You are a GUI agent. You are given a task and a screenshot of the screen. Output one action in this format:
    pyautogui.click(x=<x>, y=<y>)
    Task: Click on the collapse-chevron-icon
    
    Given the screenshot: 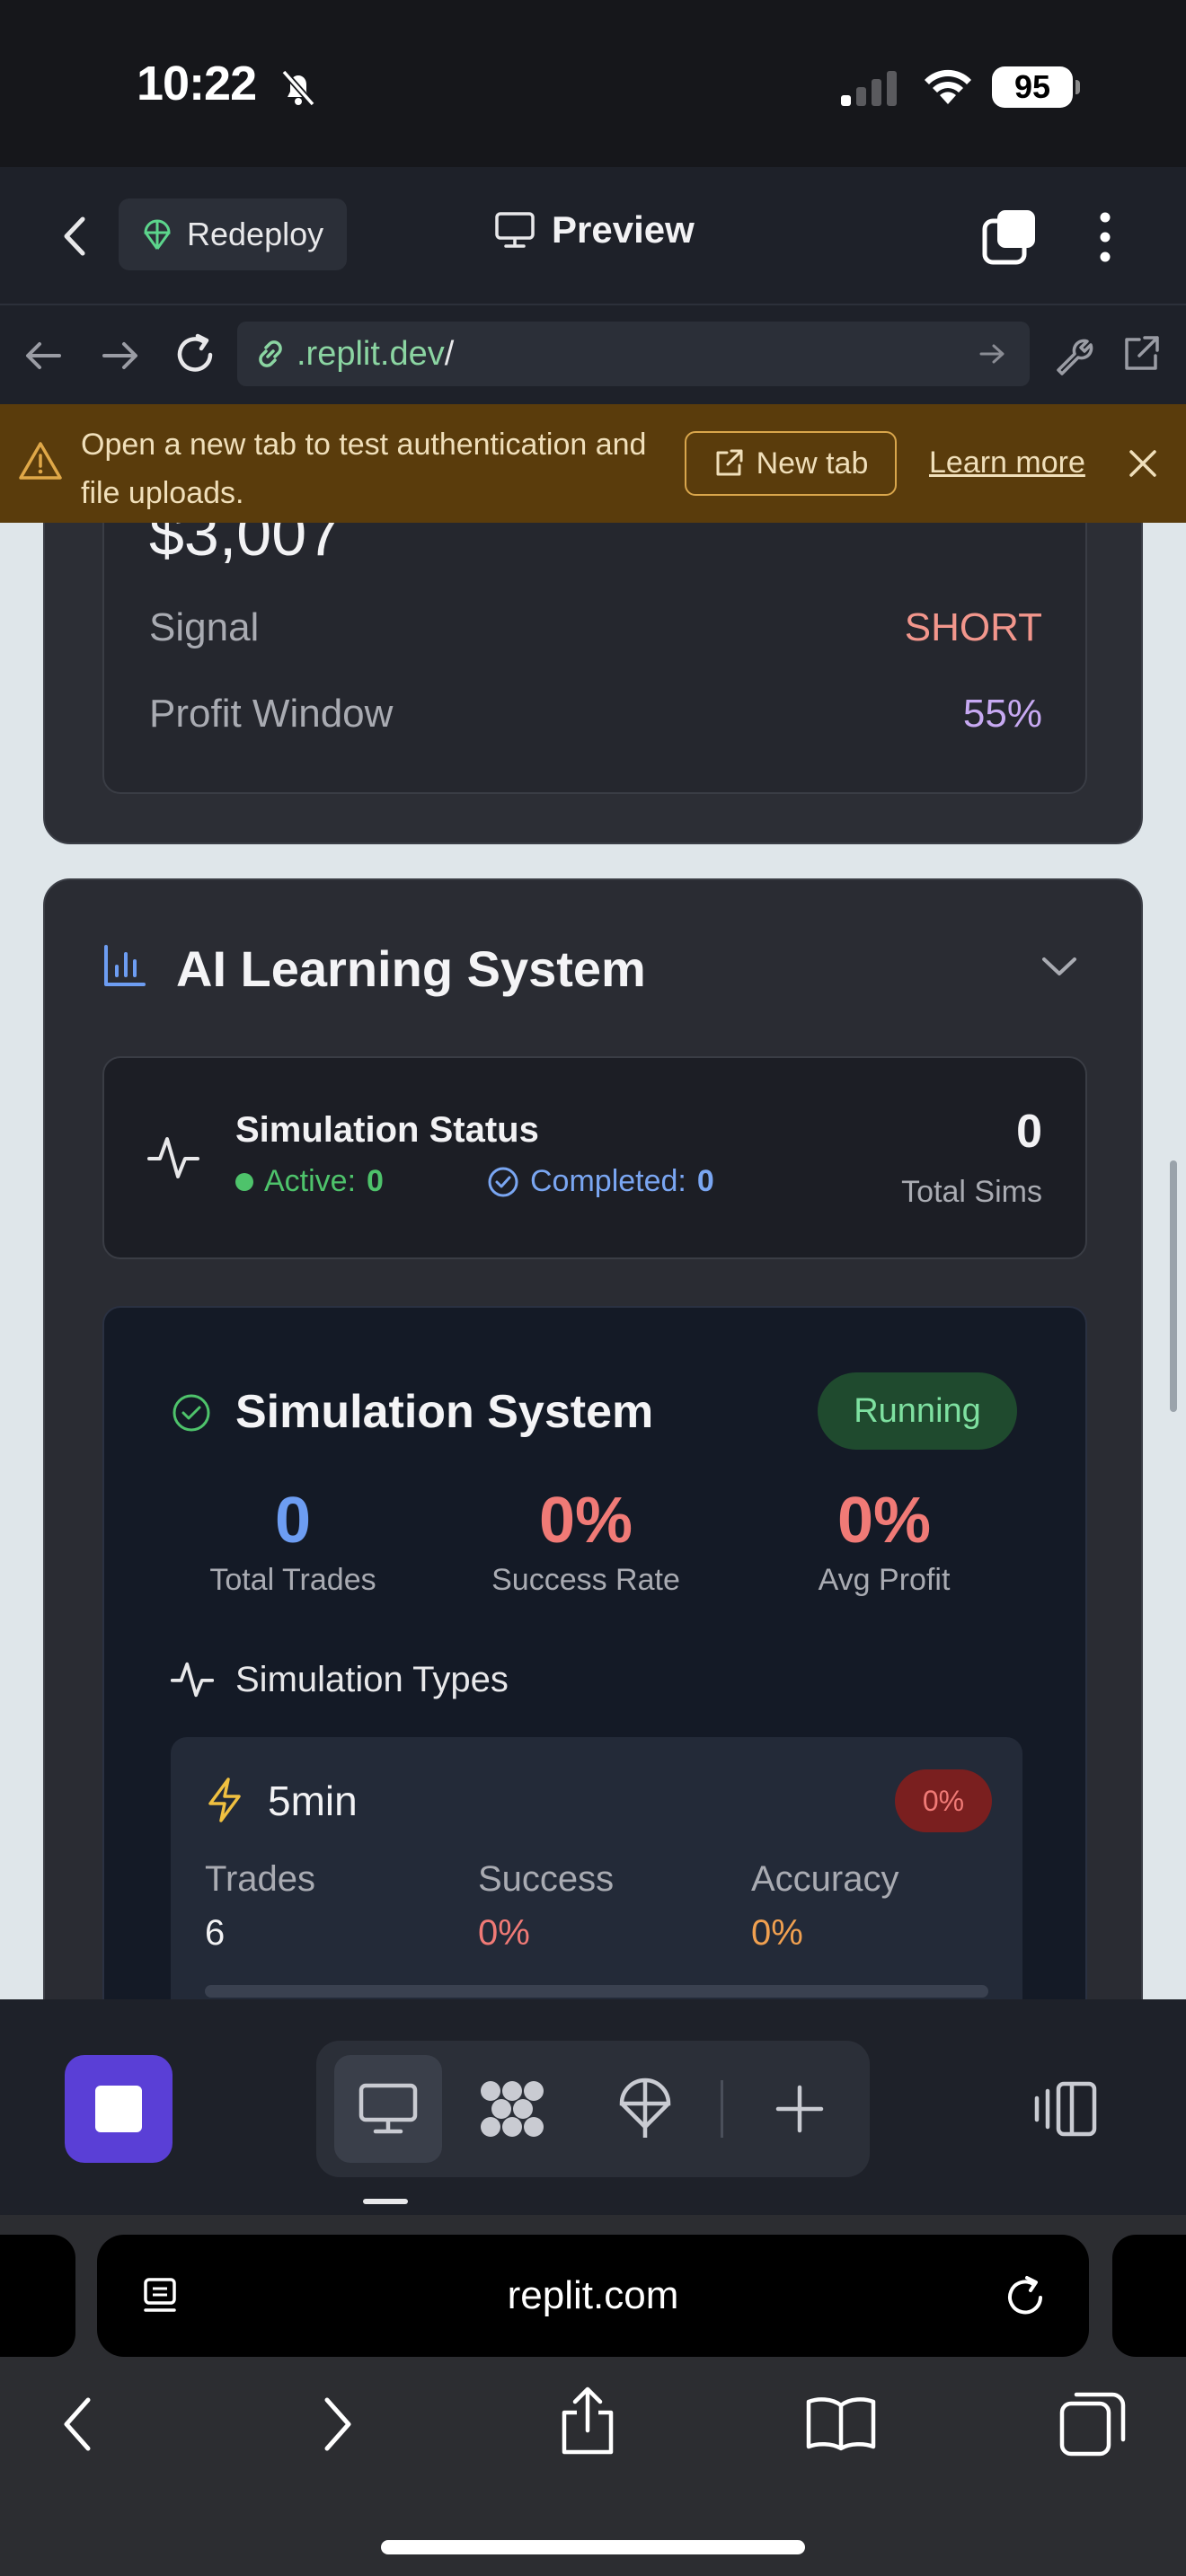 What is the action you would take?
    pyautogui.click(x=1059, y=966)
    